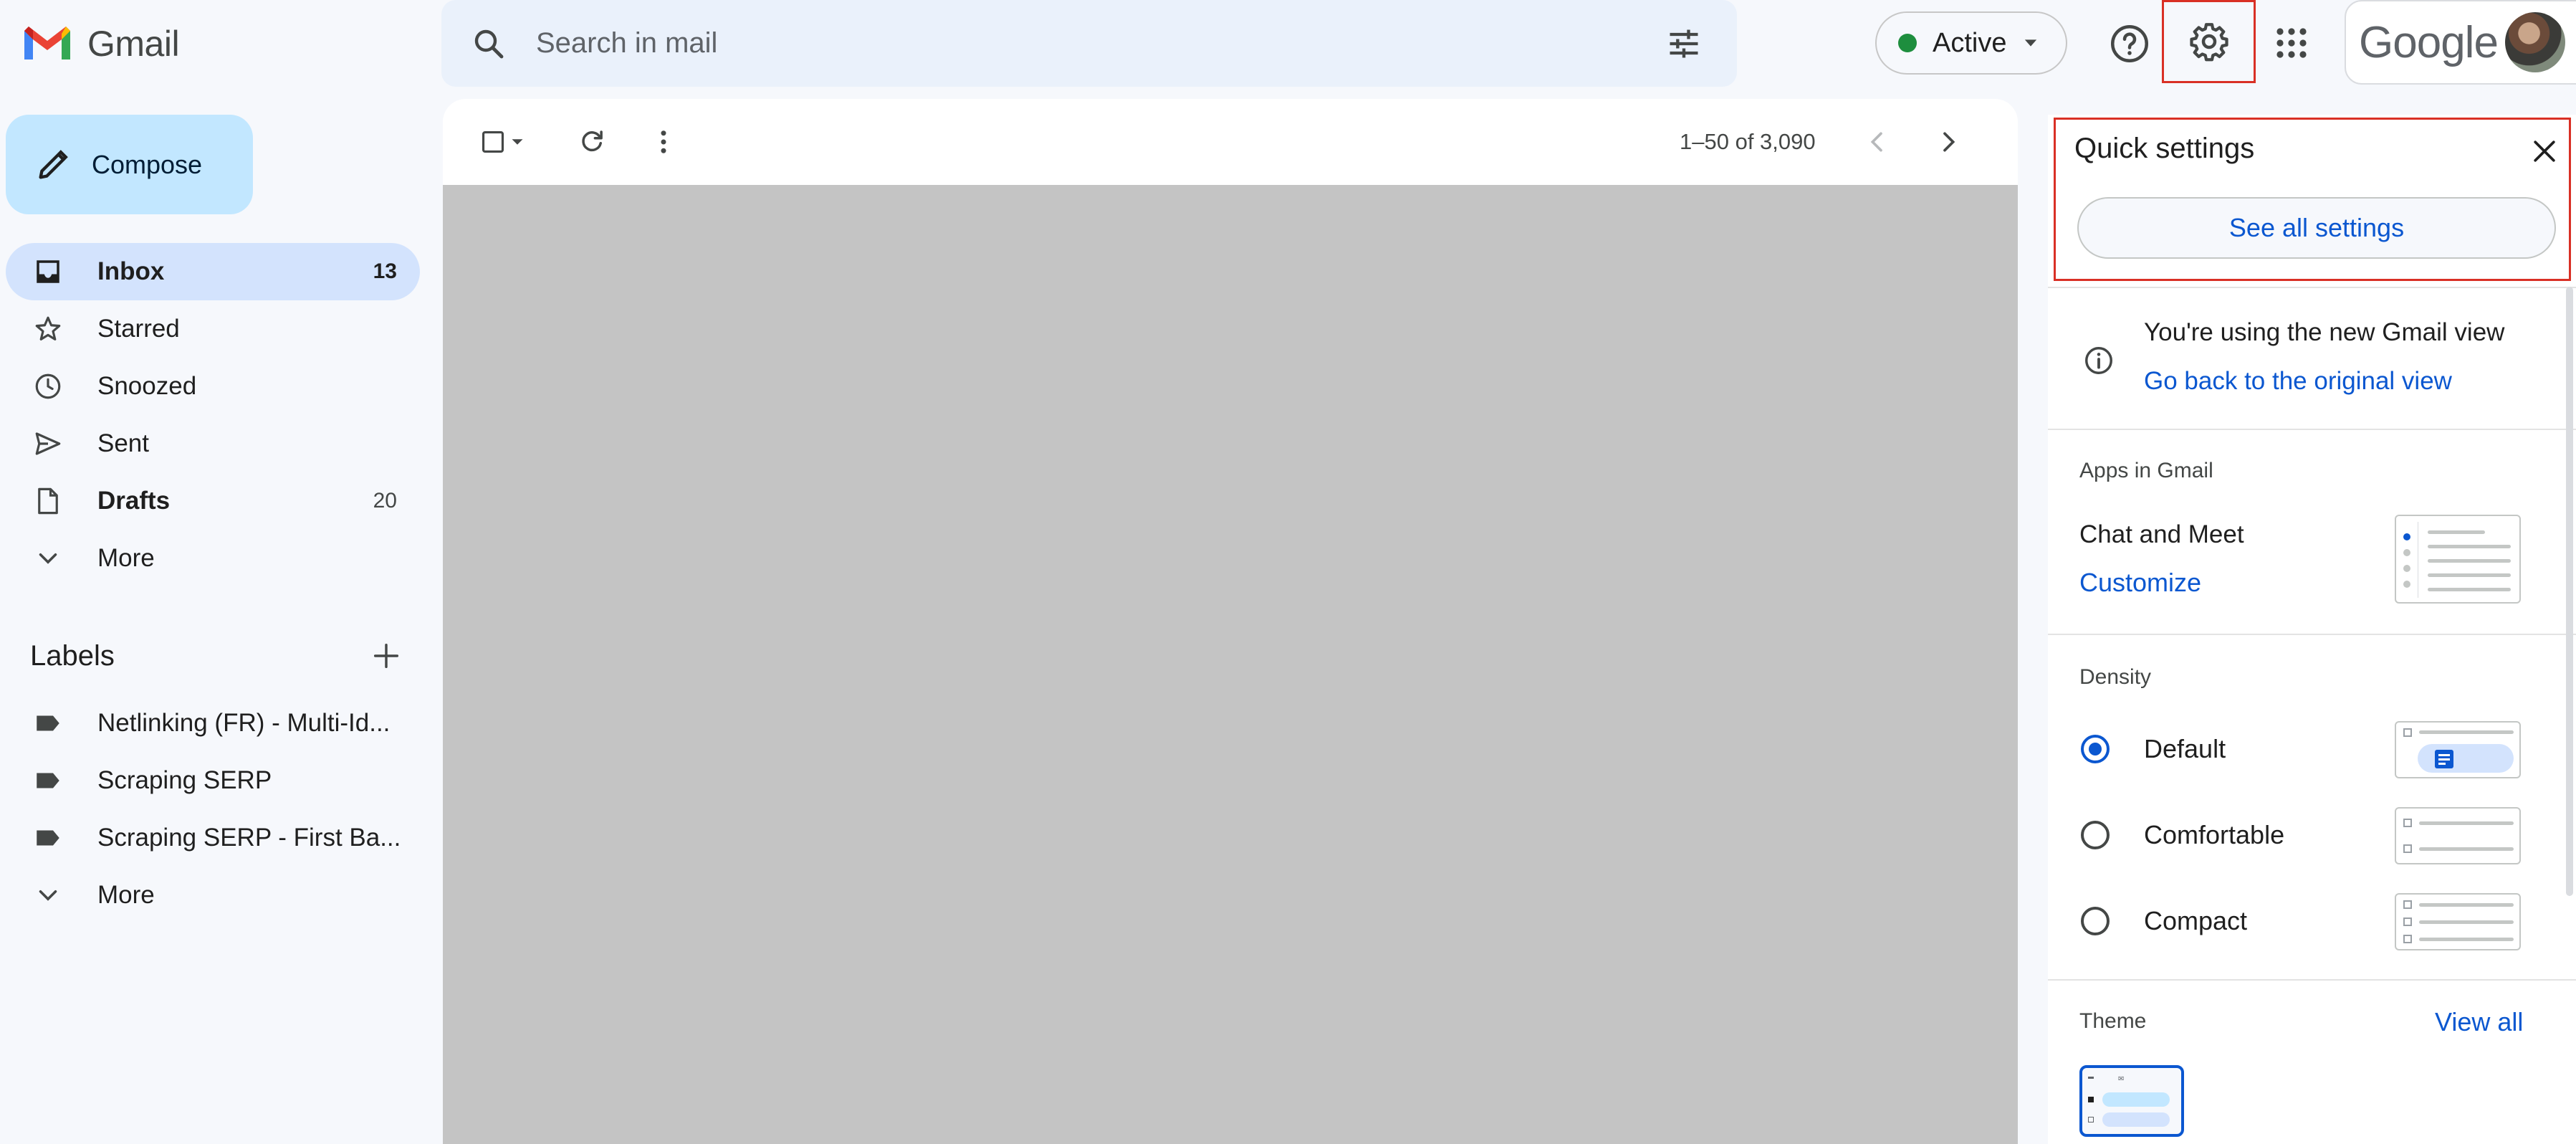 The width and height of the screenshot is (2576, 1144). What do you see at coordinates (2298, 381) in the screenshot?
I see `original-view-link: Go back to the original view` at bounding box center [2298, 381].